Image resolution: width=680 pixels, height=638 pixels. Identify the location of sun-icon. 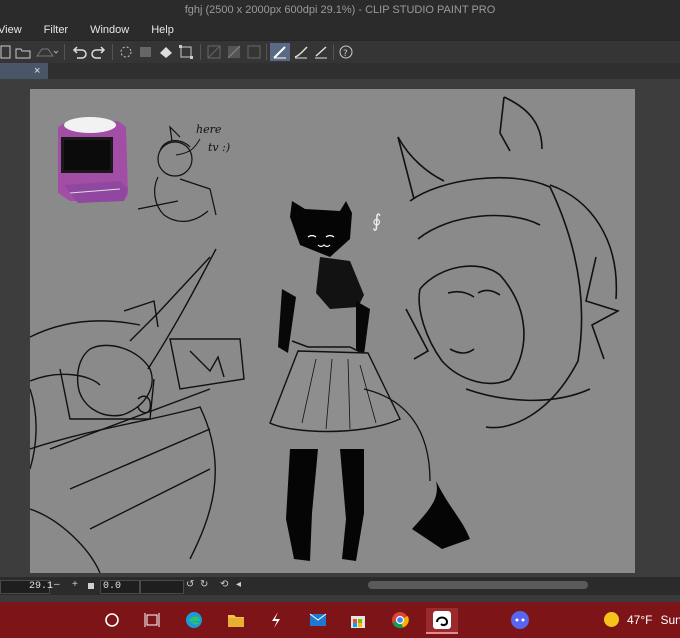
(611, 619).